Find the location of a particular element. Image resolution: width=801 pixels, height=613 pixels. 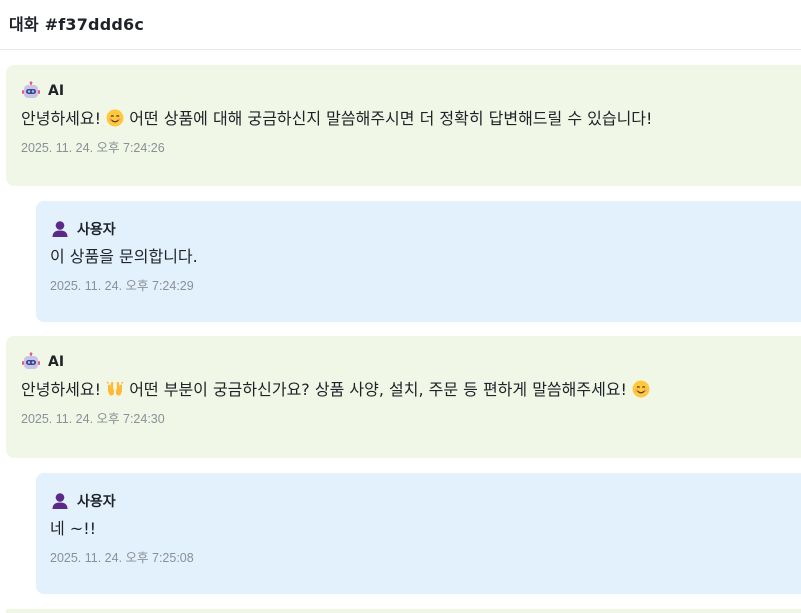

message-content: 이 상품을 문의합니다. is located at coordinates (425, 257).